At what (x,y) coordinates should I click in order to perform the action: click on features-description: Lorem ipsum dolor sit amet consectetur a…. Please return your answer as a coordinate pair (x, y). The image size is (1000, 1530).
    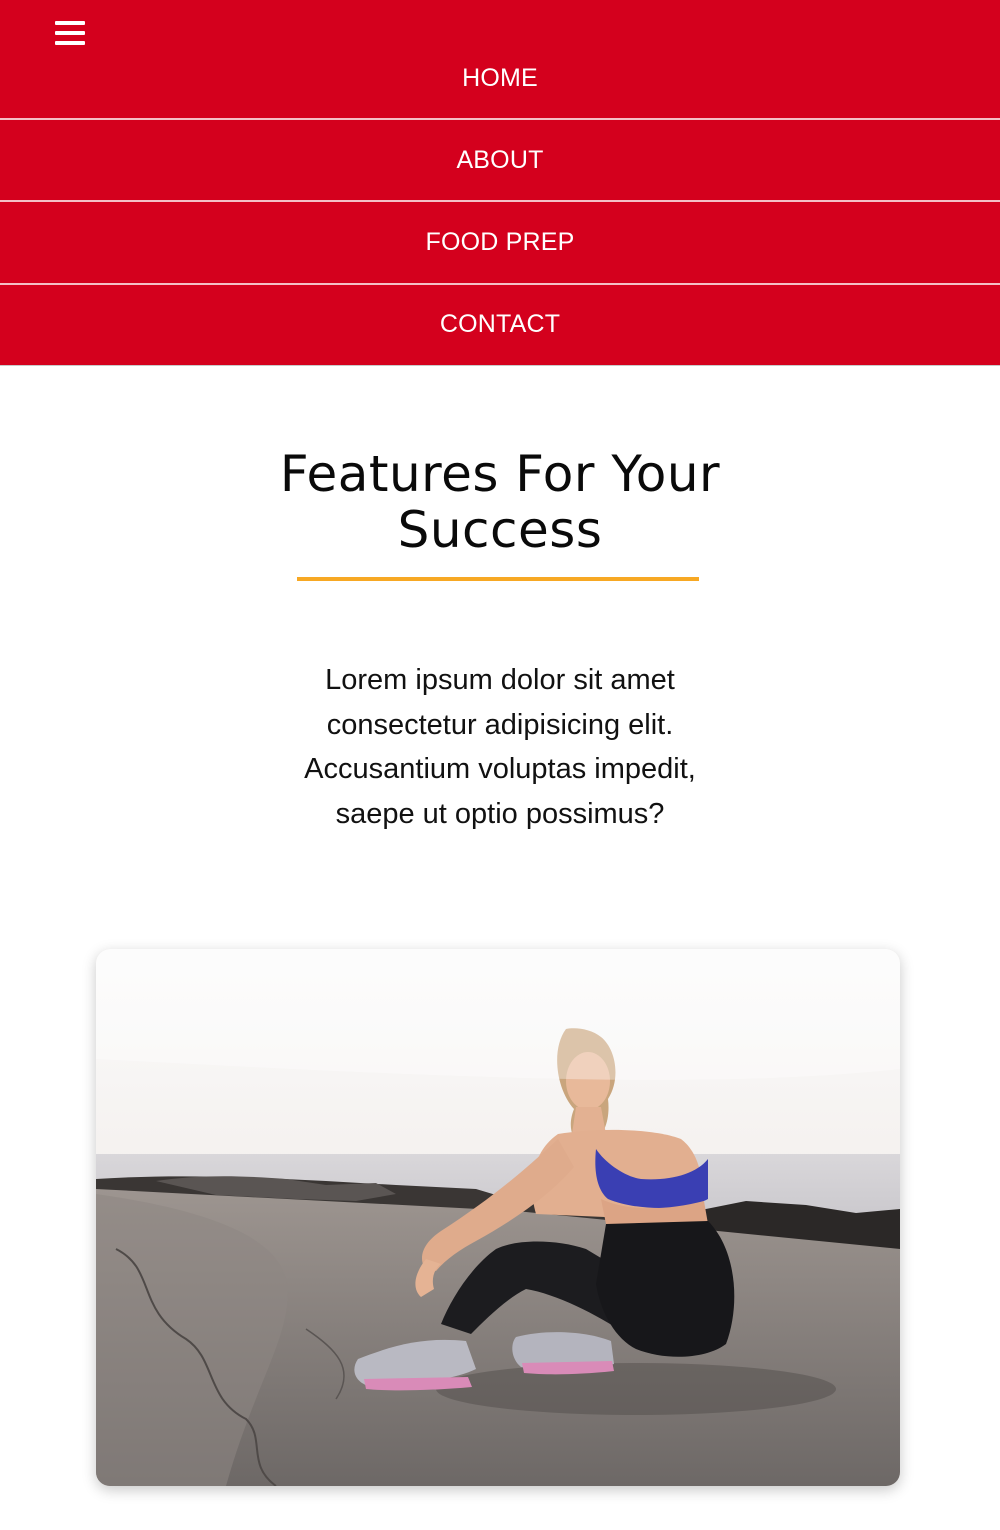
    Looking at the image, I should click on (500, 747).